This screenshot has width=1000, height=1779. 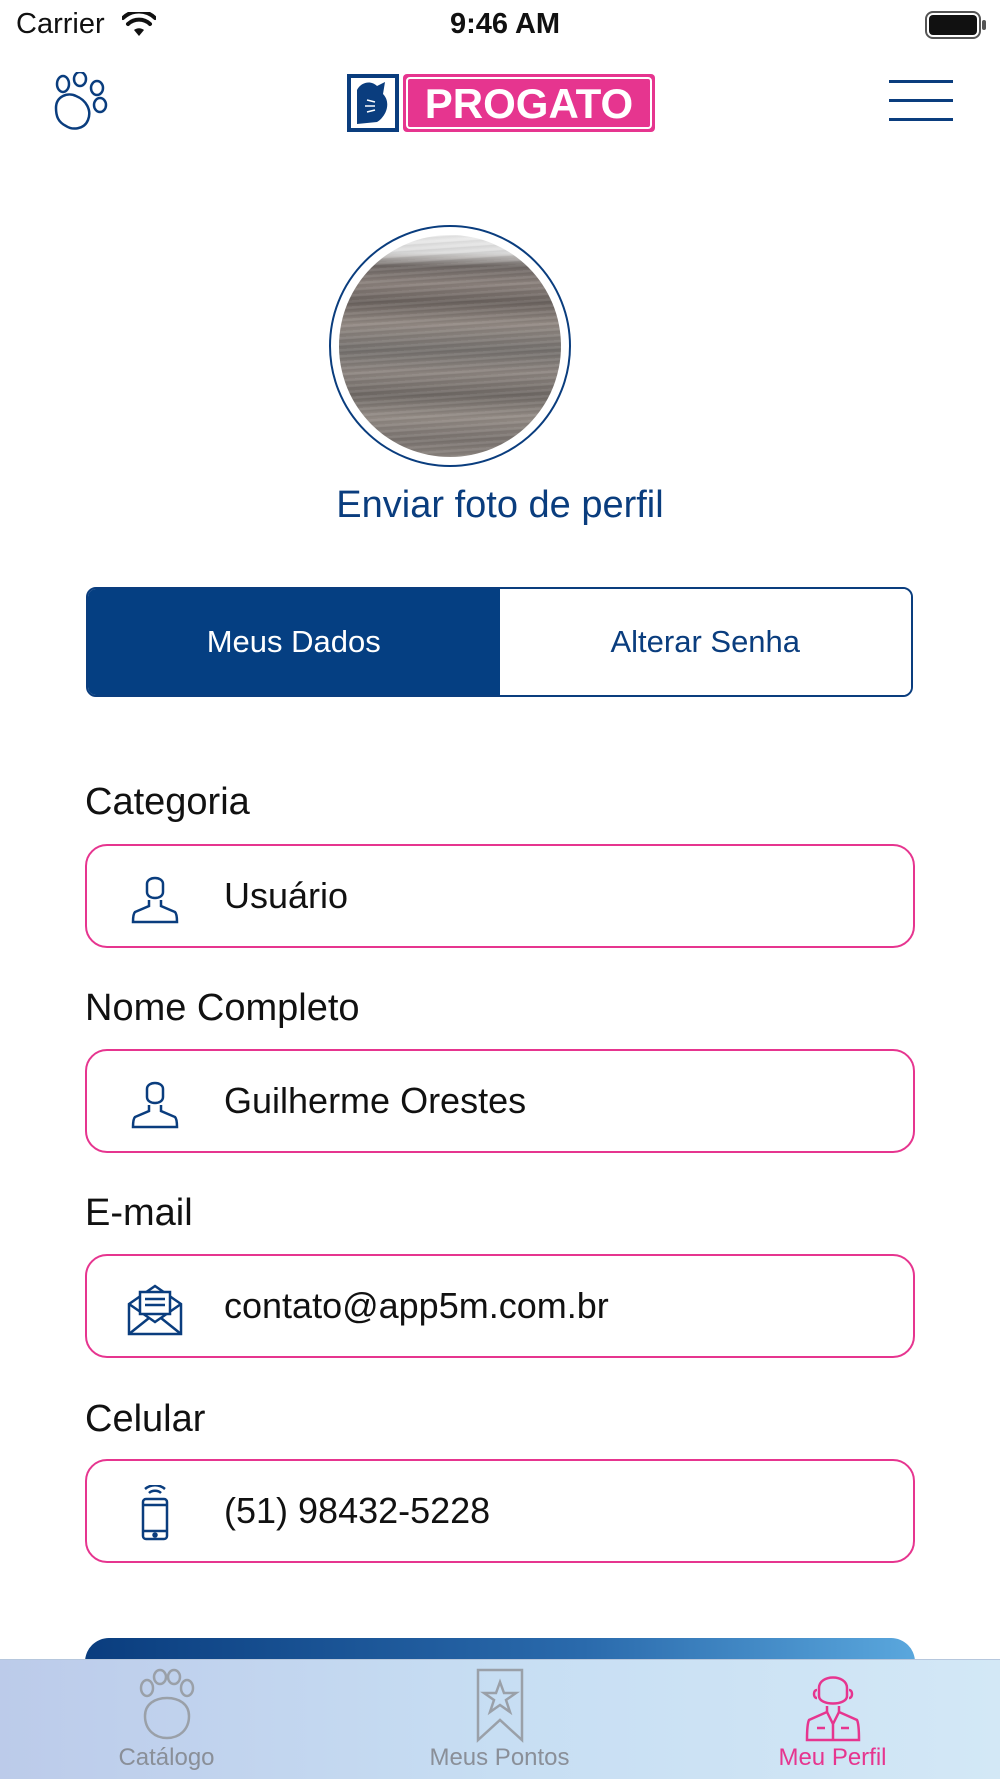 What do you see at coordinates (416, 1305) in the screenshot?
I see `email-value: contato@app5m.com.br` at bounding box center [416, 1305].